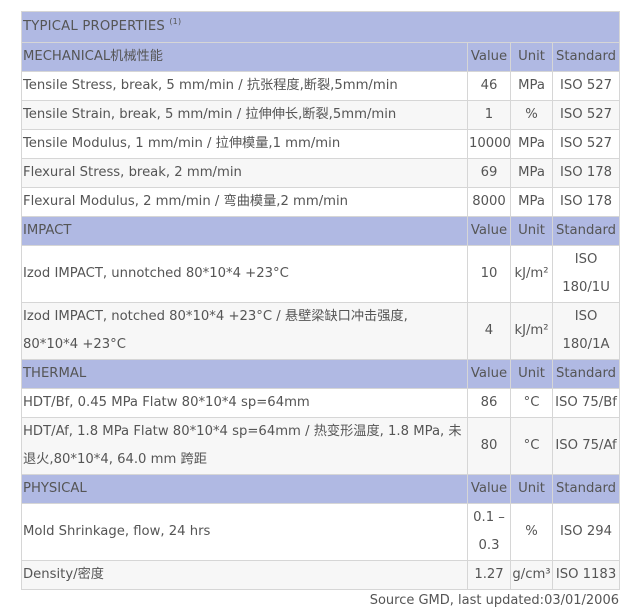  I want to click on table-title-row: TYPICAL PROPERTIES (1), so click(320, 27).